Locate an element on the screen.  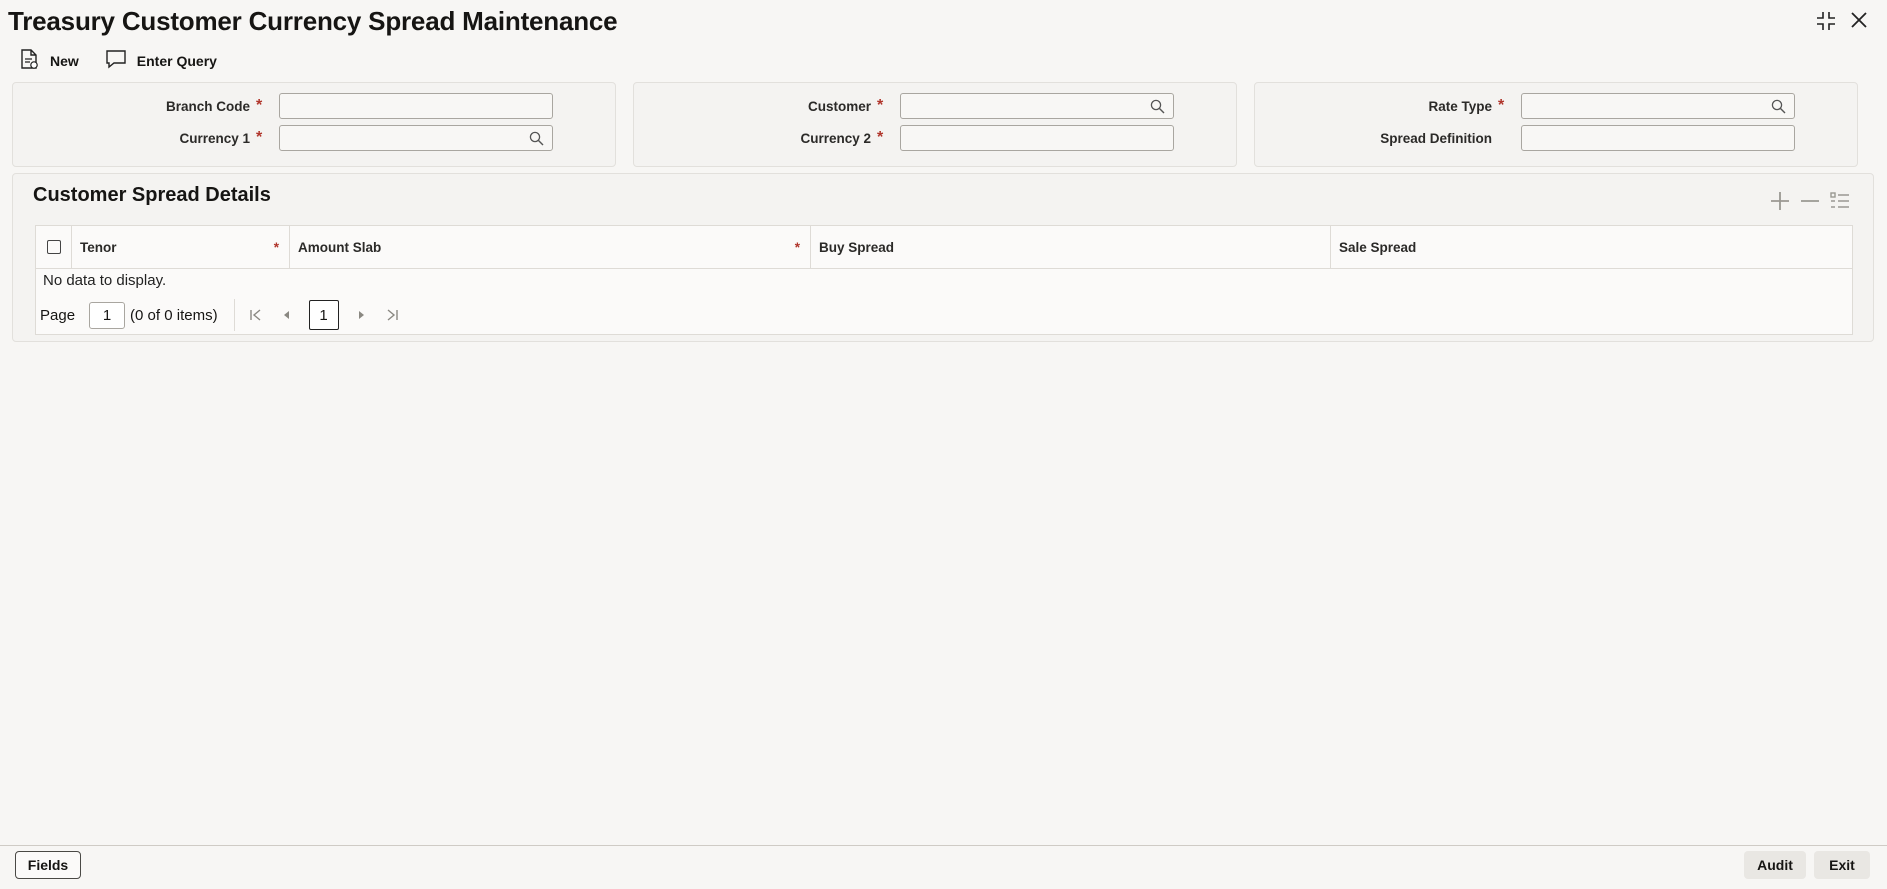
currency1-input is located at coordinates (416, 138).